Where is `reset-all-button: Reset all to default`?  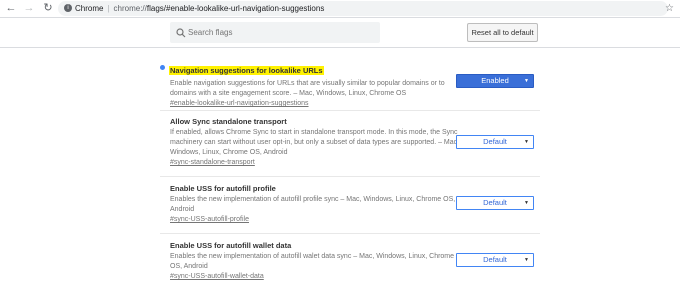 reset-all-button: Reset all to default is located at coordinates (502, 32).